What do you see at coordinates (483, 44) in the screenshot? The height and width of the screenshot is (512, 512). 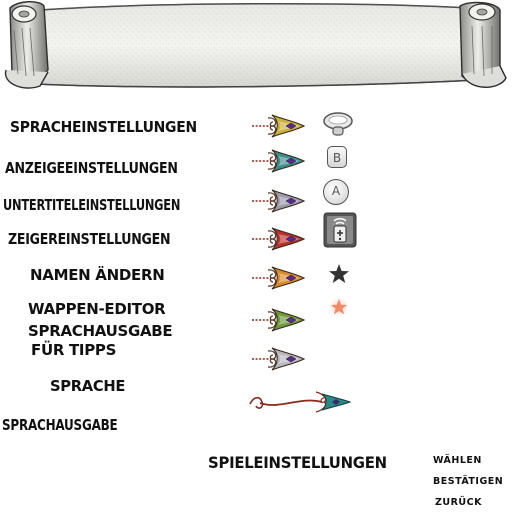 I see `scroll-right-roll` at bounding box center [483, 44].